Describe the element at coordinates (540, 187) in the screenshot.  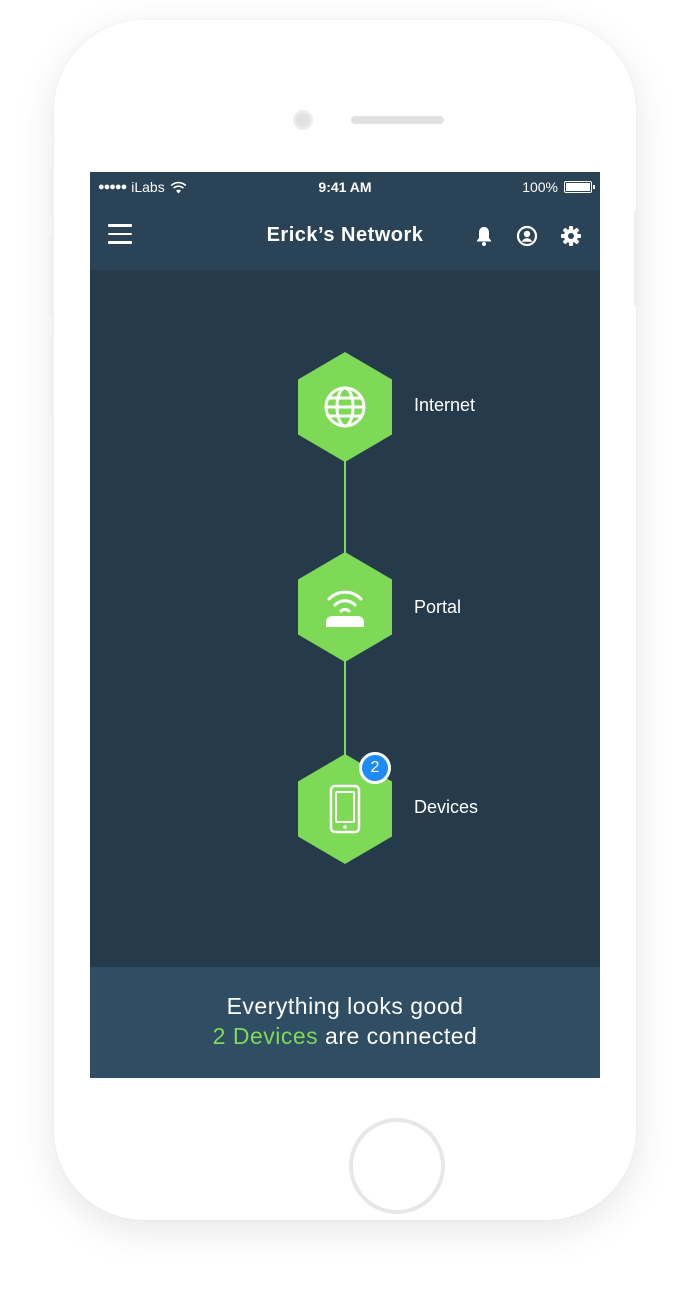
I see `battery-percent: 100%` at that location.